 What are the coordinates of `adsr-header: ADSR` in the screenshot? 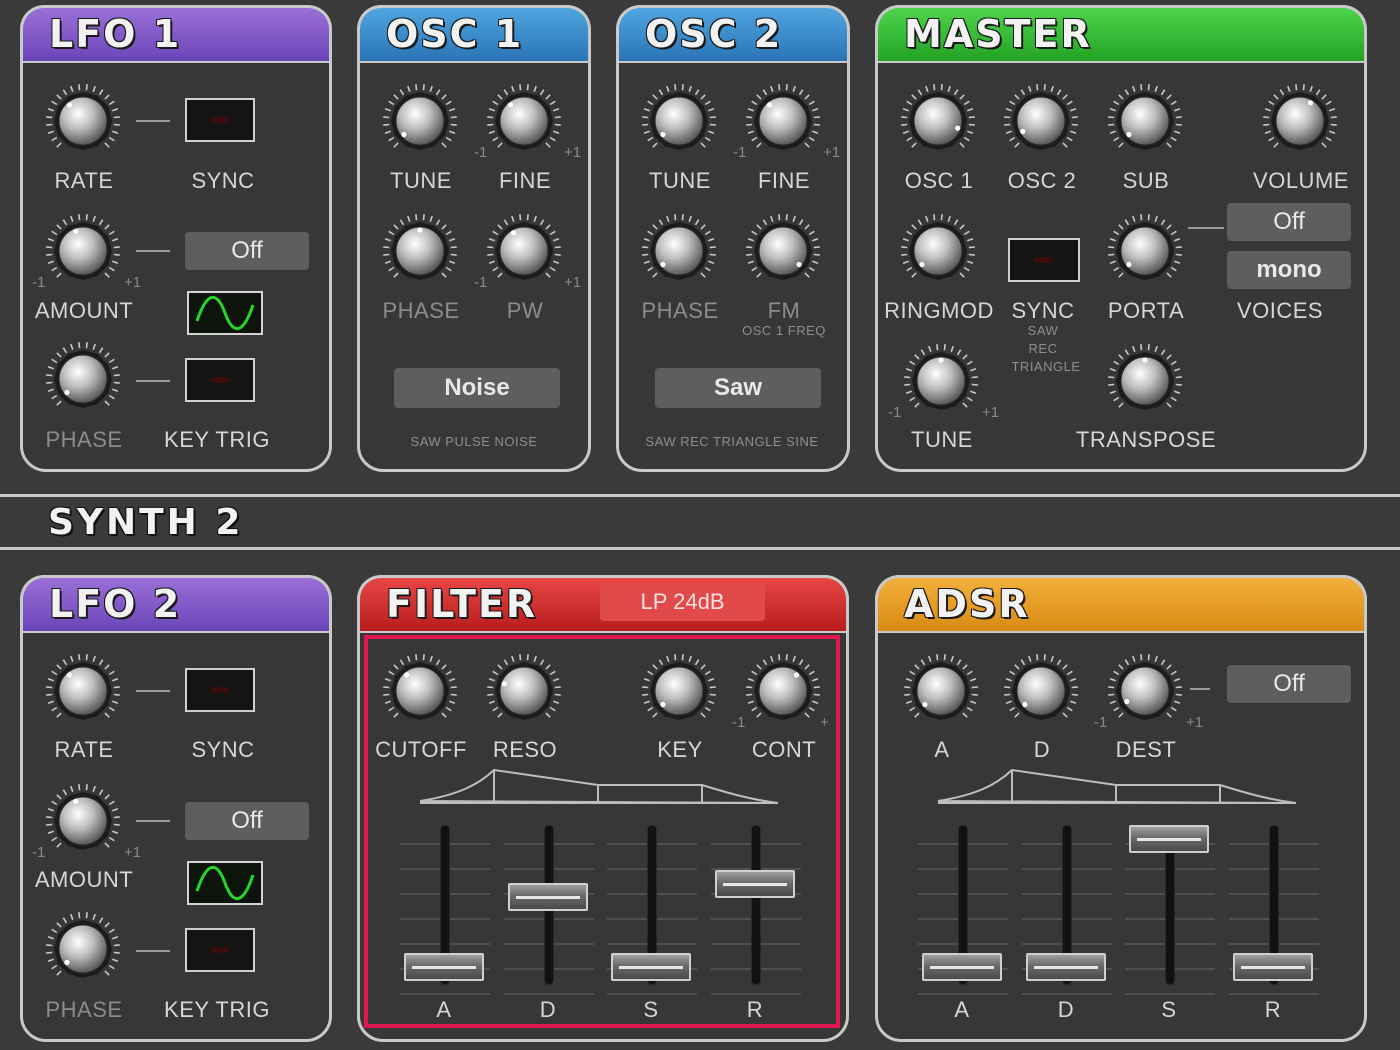 It's located at (1121, 604).